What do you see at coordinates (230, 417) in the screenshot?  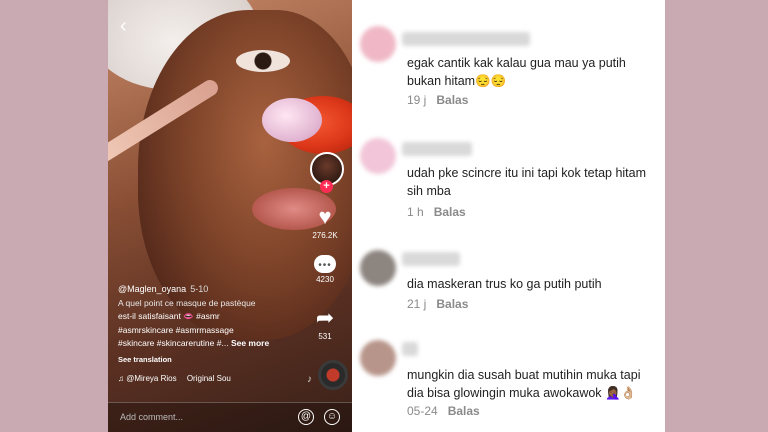 I see `add-comment-bar: Add comment... @ ☺` at bounding box center [230, 417].